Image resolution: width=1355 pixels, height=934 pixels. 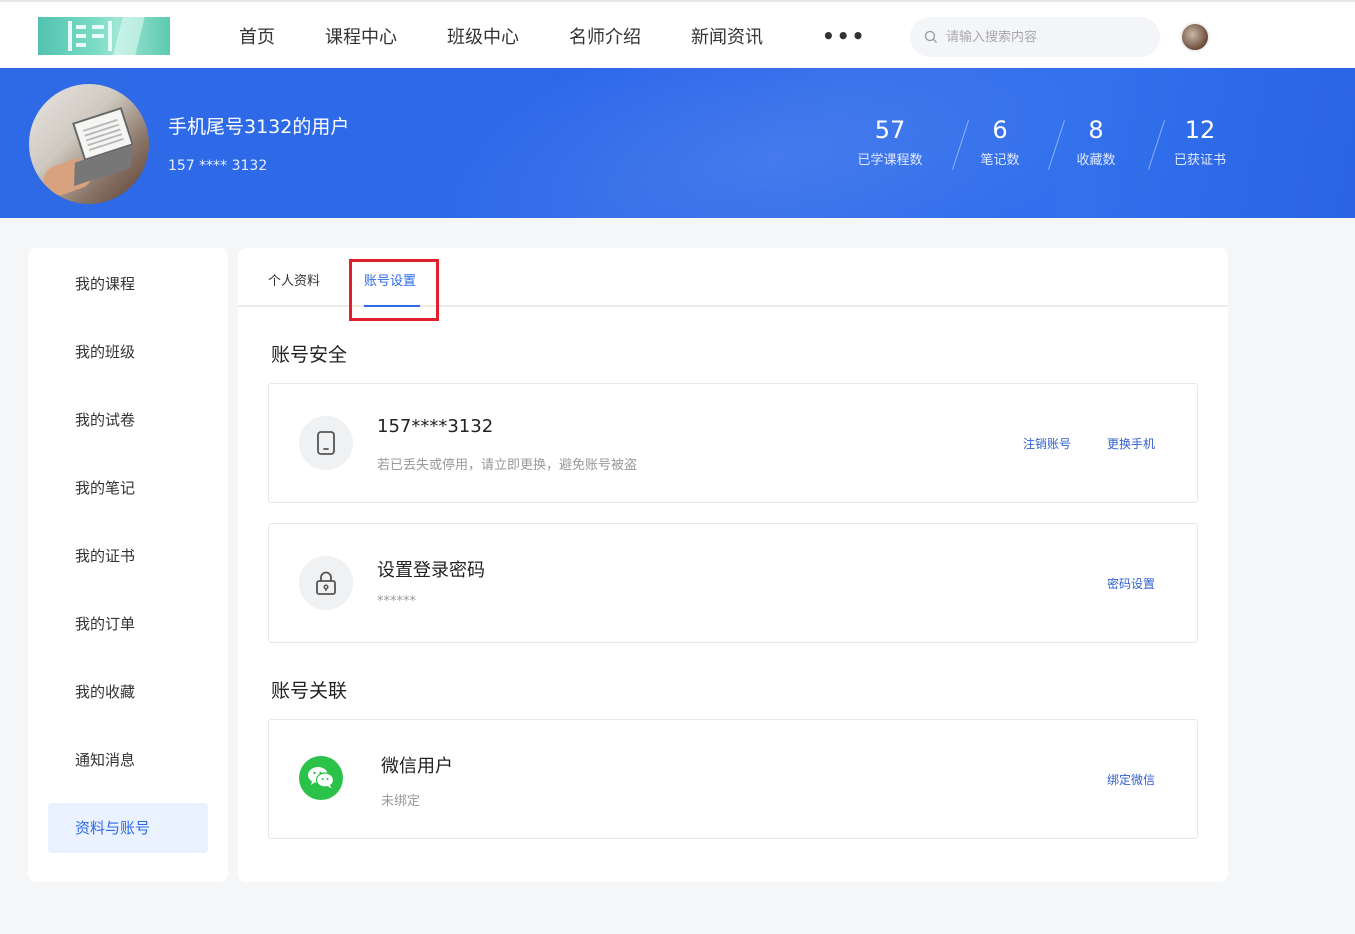 What do you see at coordinates (104, 36) in the screenshot?
I see `site-logo` at bounding box center [104, 36].